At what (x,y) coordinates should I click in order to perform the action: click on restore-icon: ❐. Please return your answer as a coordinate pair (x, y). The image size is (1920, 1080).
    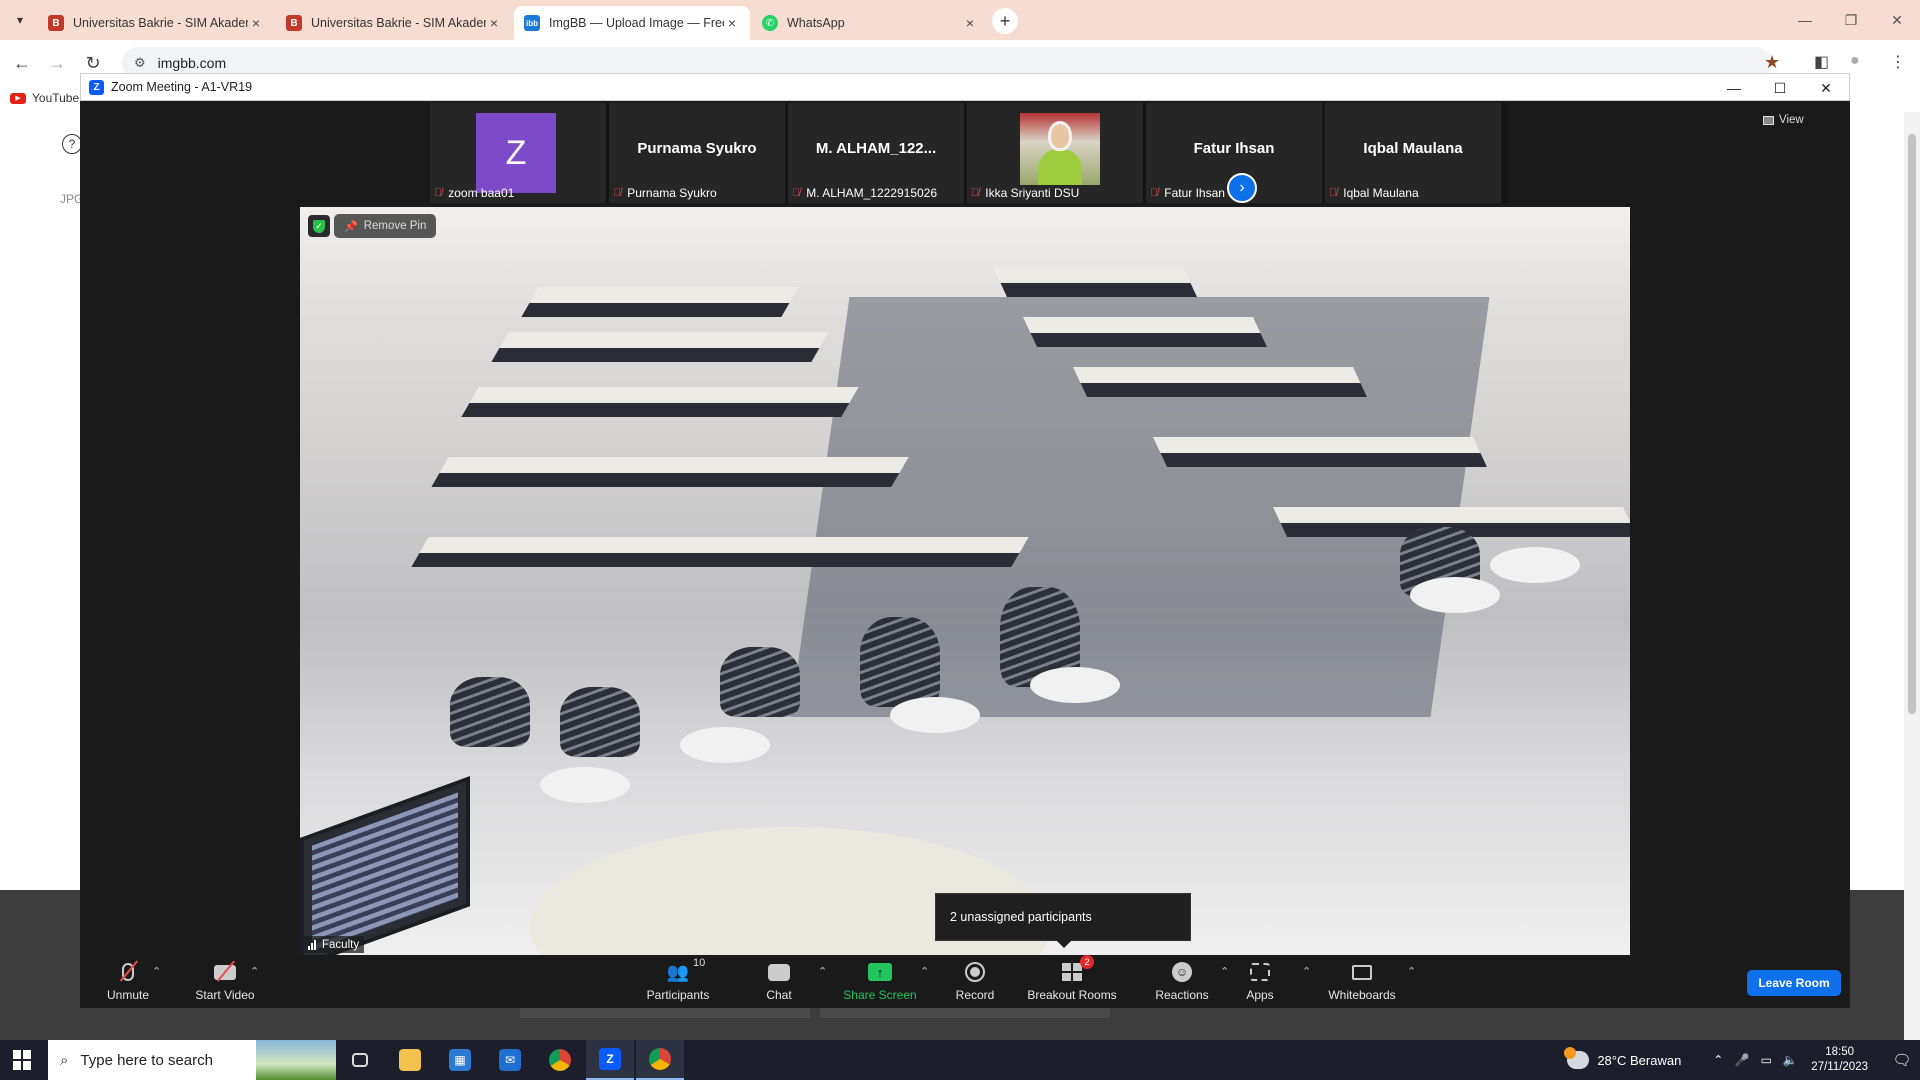
    Looking at the image, I should click on (1851, 20).